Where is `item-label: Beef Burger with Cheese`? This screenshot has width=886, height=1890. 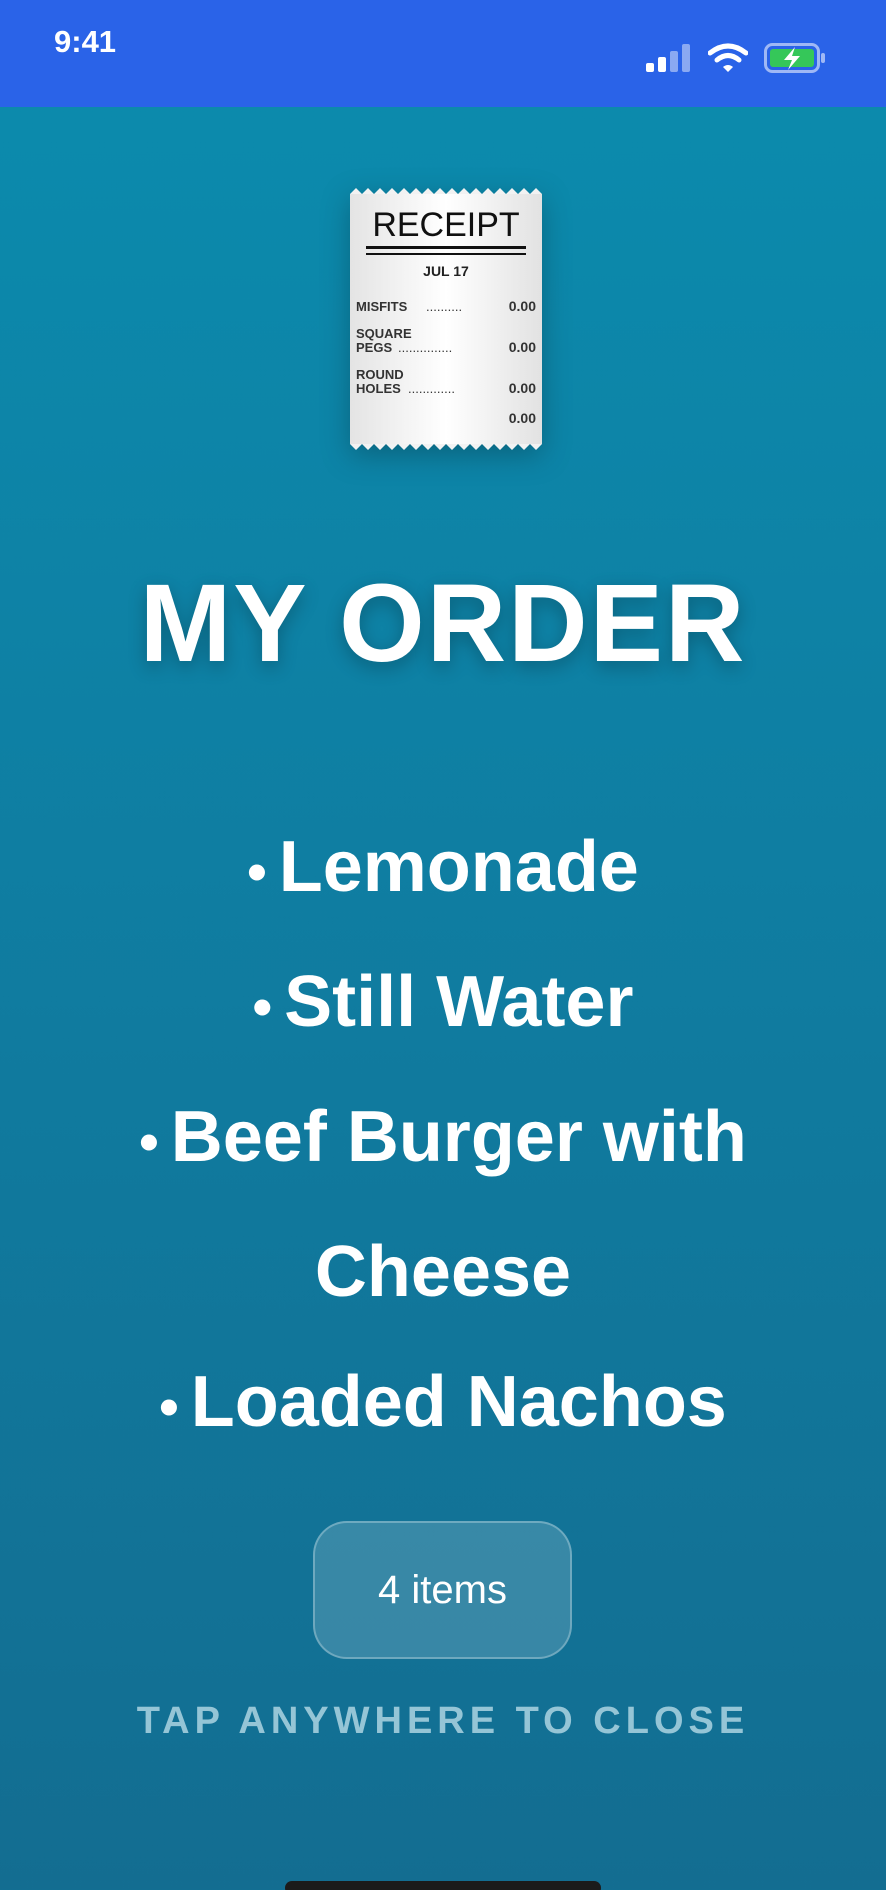
item-label: Beef Burger with Cheese is located at coordinates (458, 1204).